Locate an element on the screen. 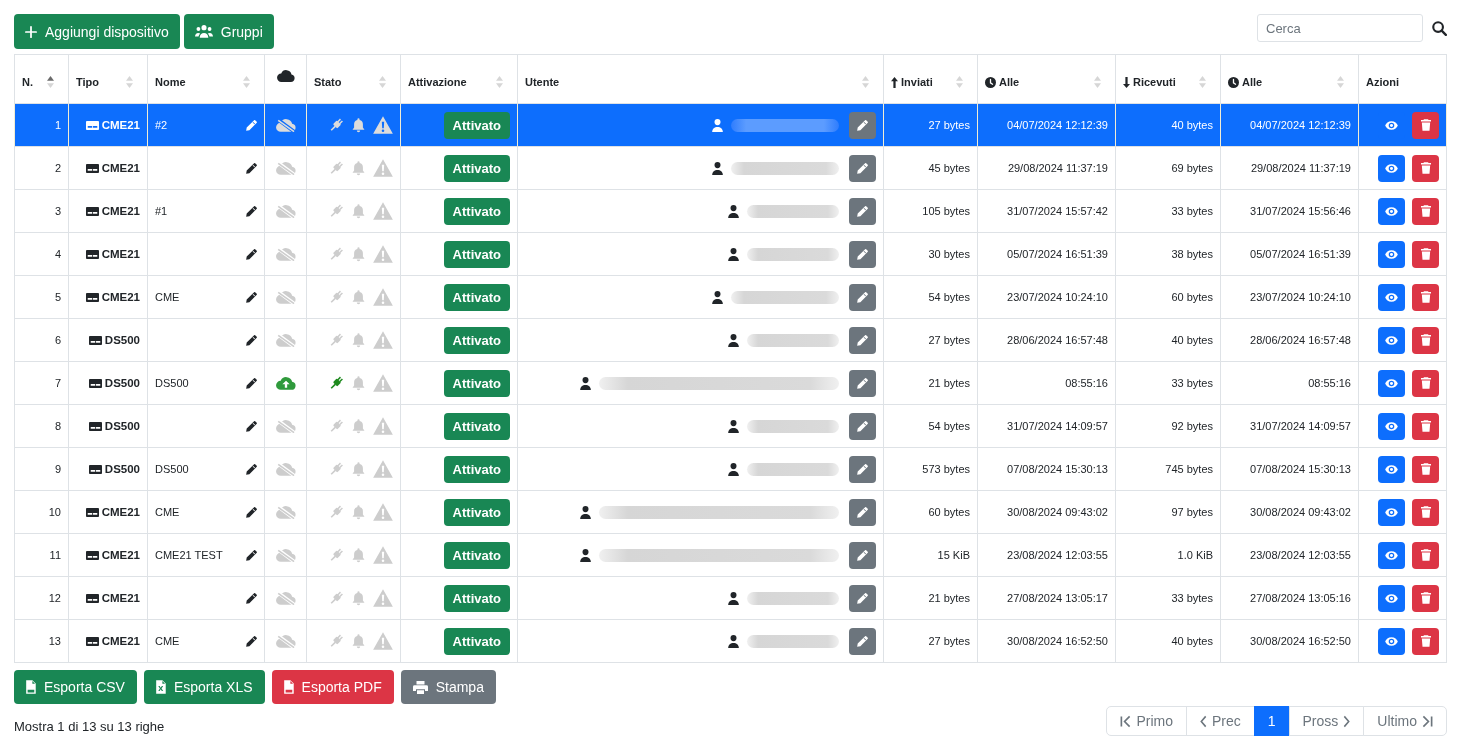  search-icon is located at coordinates (1439, 28).